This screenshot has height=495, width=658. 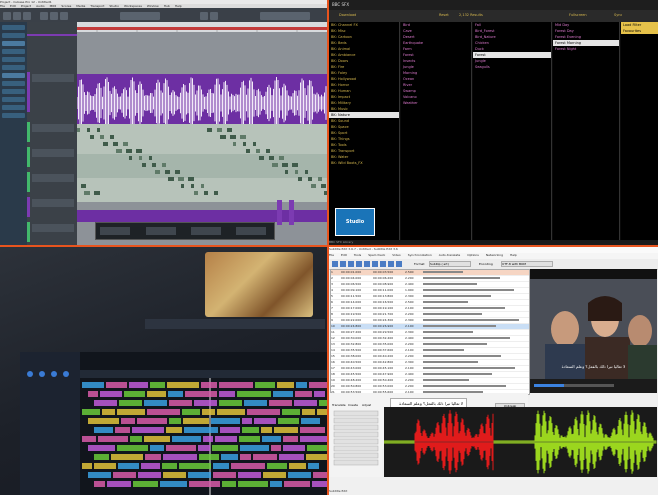 I want to click on studio-logo: Studio, so click(x=355, y=222).